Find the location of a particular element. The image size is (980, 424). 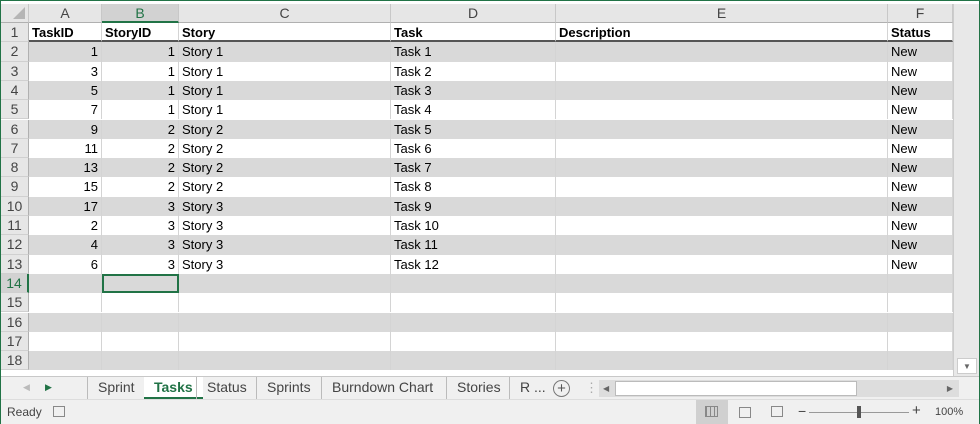

scroll-left-icon: ◀ is located at coordinates (606, 388).